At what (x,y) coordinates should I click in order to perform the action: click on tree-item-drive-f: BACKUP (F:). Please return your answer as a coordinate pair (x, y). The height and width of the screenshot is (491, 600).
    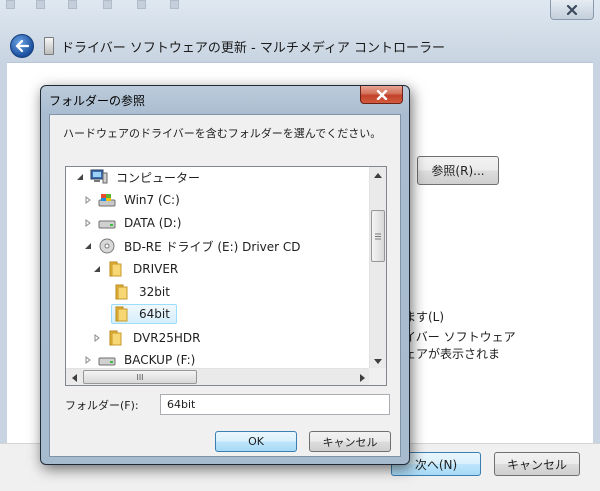
    Looking at the image, I should click on (142, 360).